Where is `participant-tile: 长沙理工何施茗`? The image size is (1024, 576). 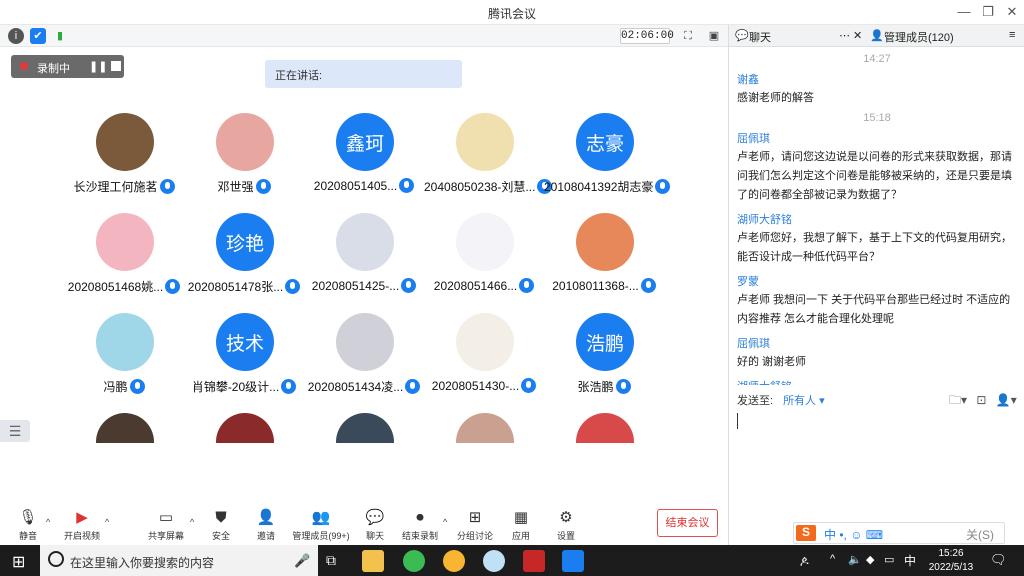 participant-tile: 长沙理工何施茗 is located at coordinates (124, 163).